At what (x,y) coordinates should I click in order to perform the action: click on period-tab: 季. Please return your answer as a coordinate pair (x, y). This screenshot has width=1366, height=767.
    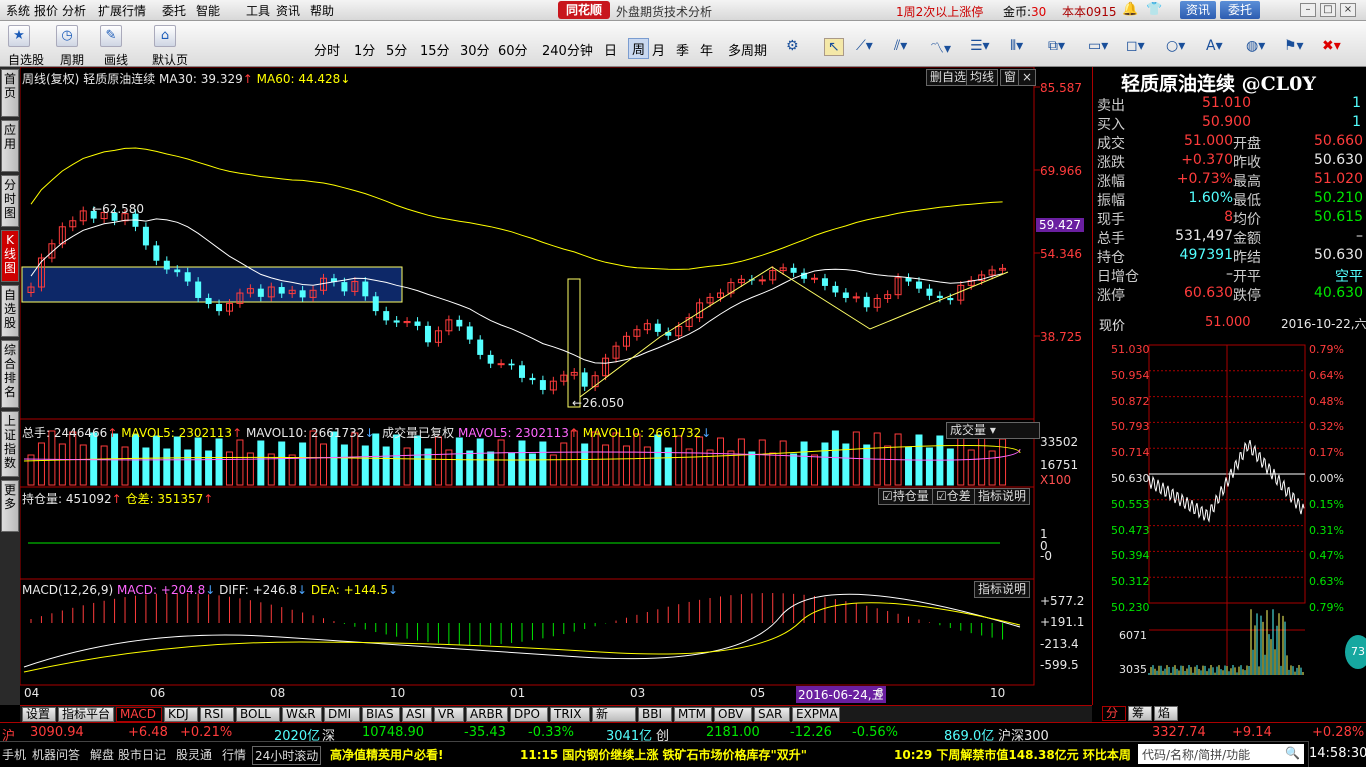
    Looking at the image, I should click on (682, 49).